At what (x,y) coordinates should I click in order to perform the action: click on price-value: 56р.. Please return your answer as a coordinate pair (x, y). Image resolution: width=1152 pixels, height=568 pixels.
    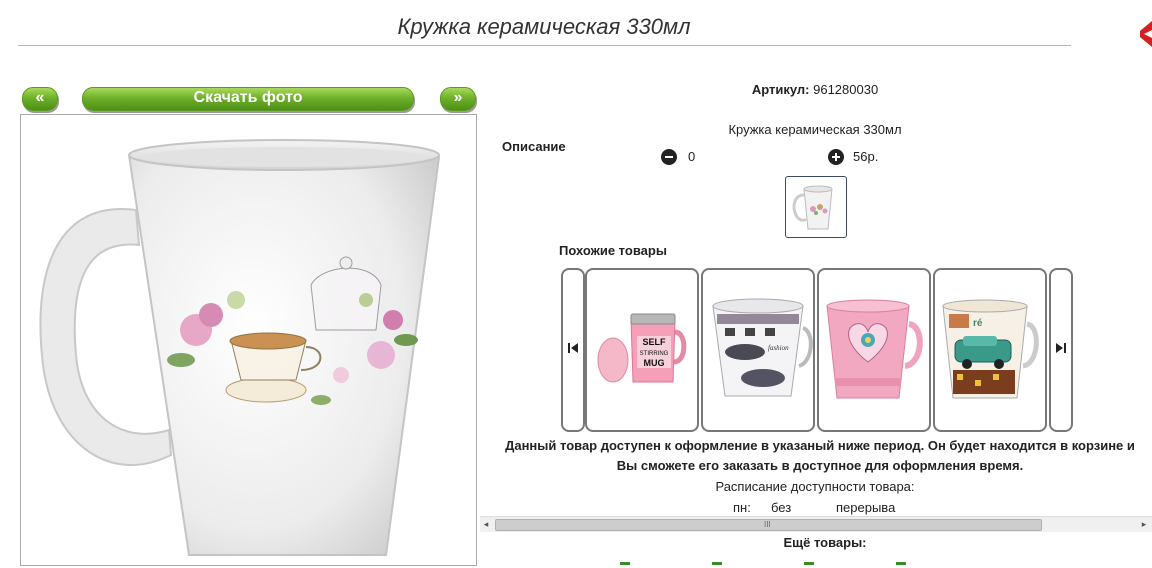
    Looking at the image, I should click on (866, 156).